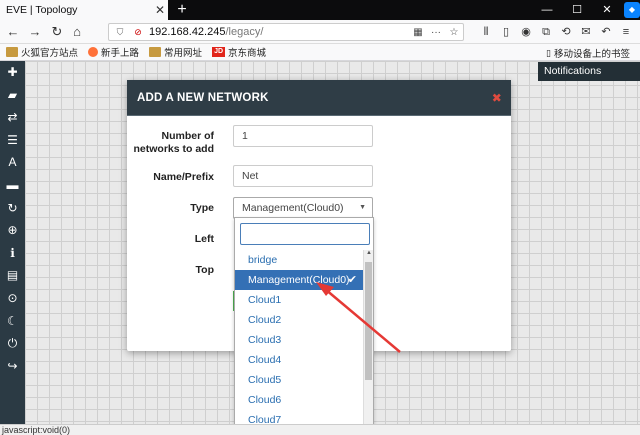 Image resolution: width=640 pixels, height=435 pixels. I want to click on dropdown-option: Cloud1, so click(300, 300).